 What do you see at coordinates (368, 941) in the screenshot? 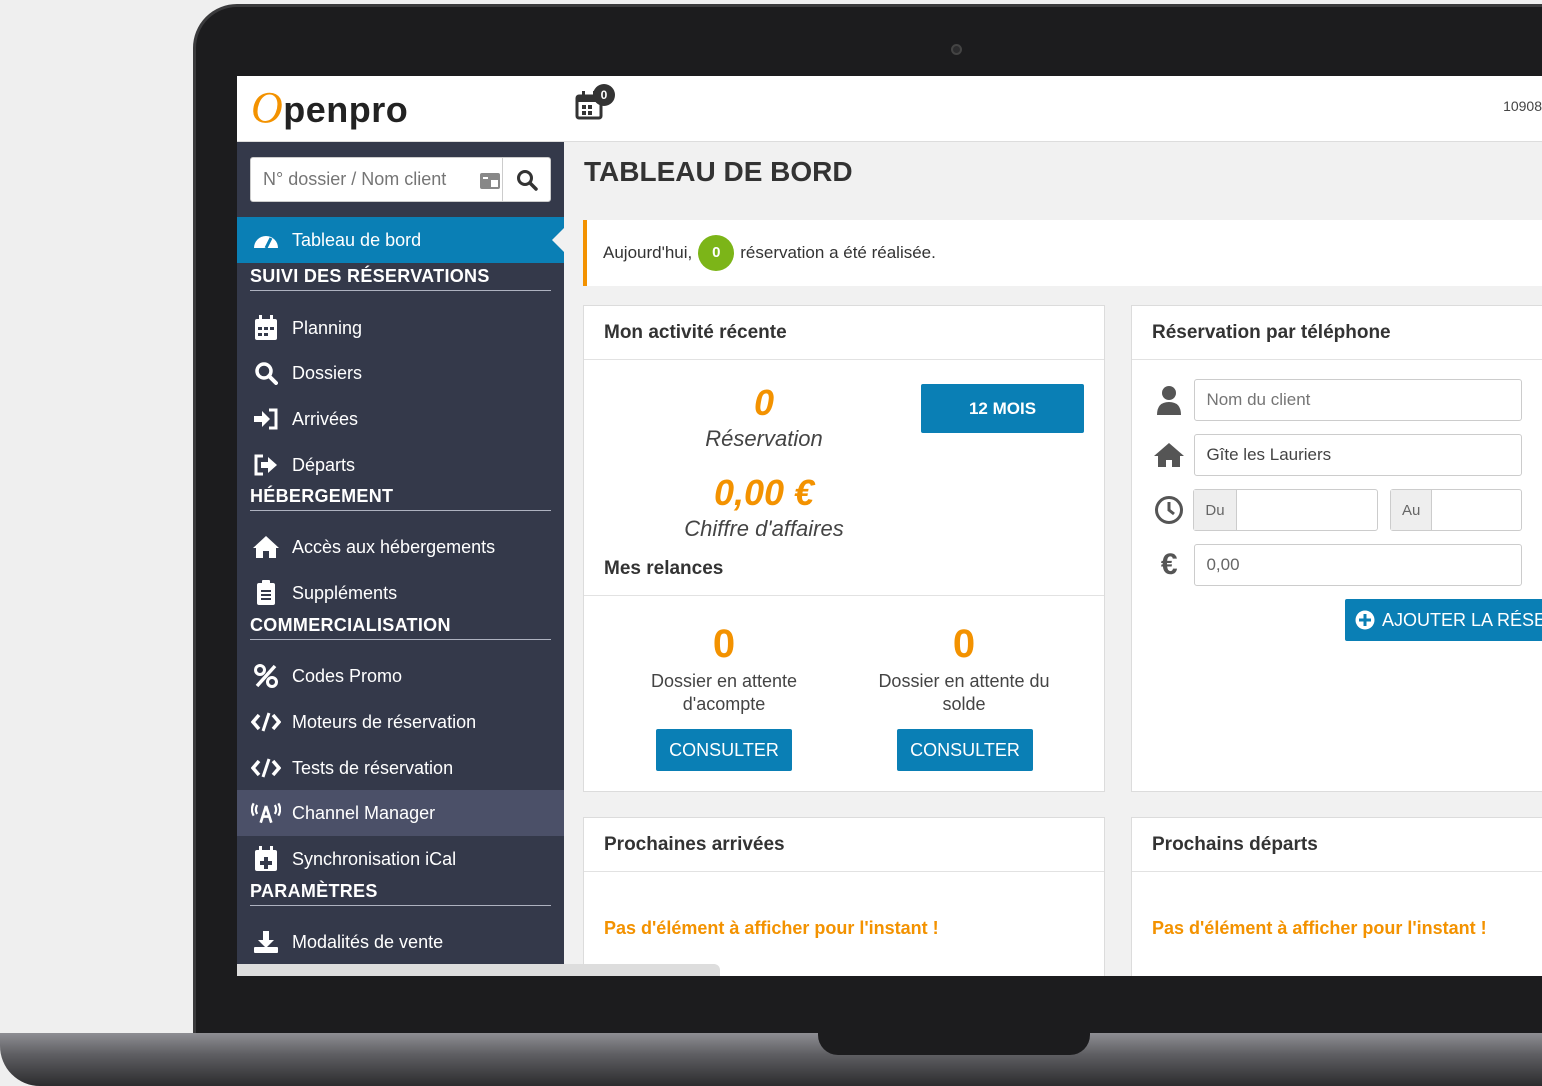
I see `sidebar-item-label: Modalités de vente` at bounding box center [368, 941].